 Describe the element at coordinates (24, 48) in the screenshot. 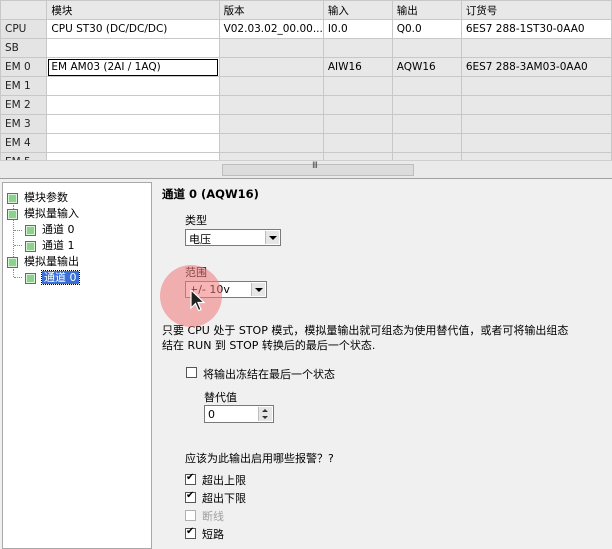

I see `row-header: SB` at that location.